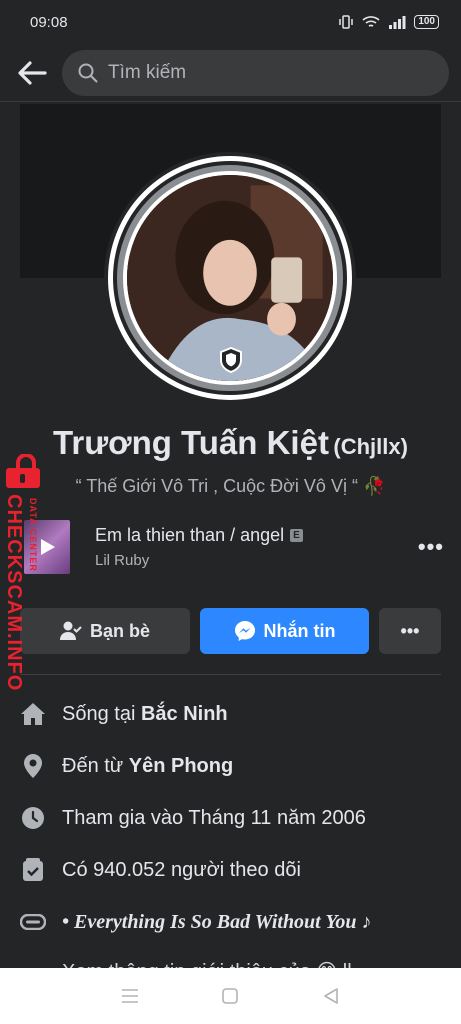 This screenshot has height=1024, width=461. I want to click on detail-quote: • Everything Is So Bad Without You ♪, so click(230, 922).